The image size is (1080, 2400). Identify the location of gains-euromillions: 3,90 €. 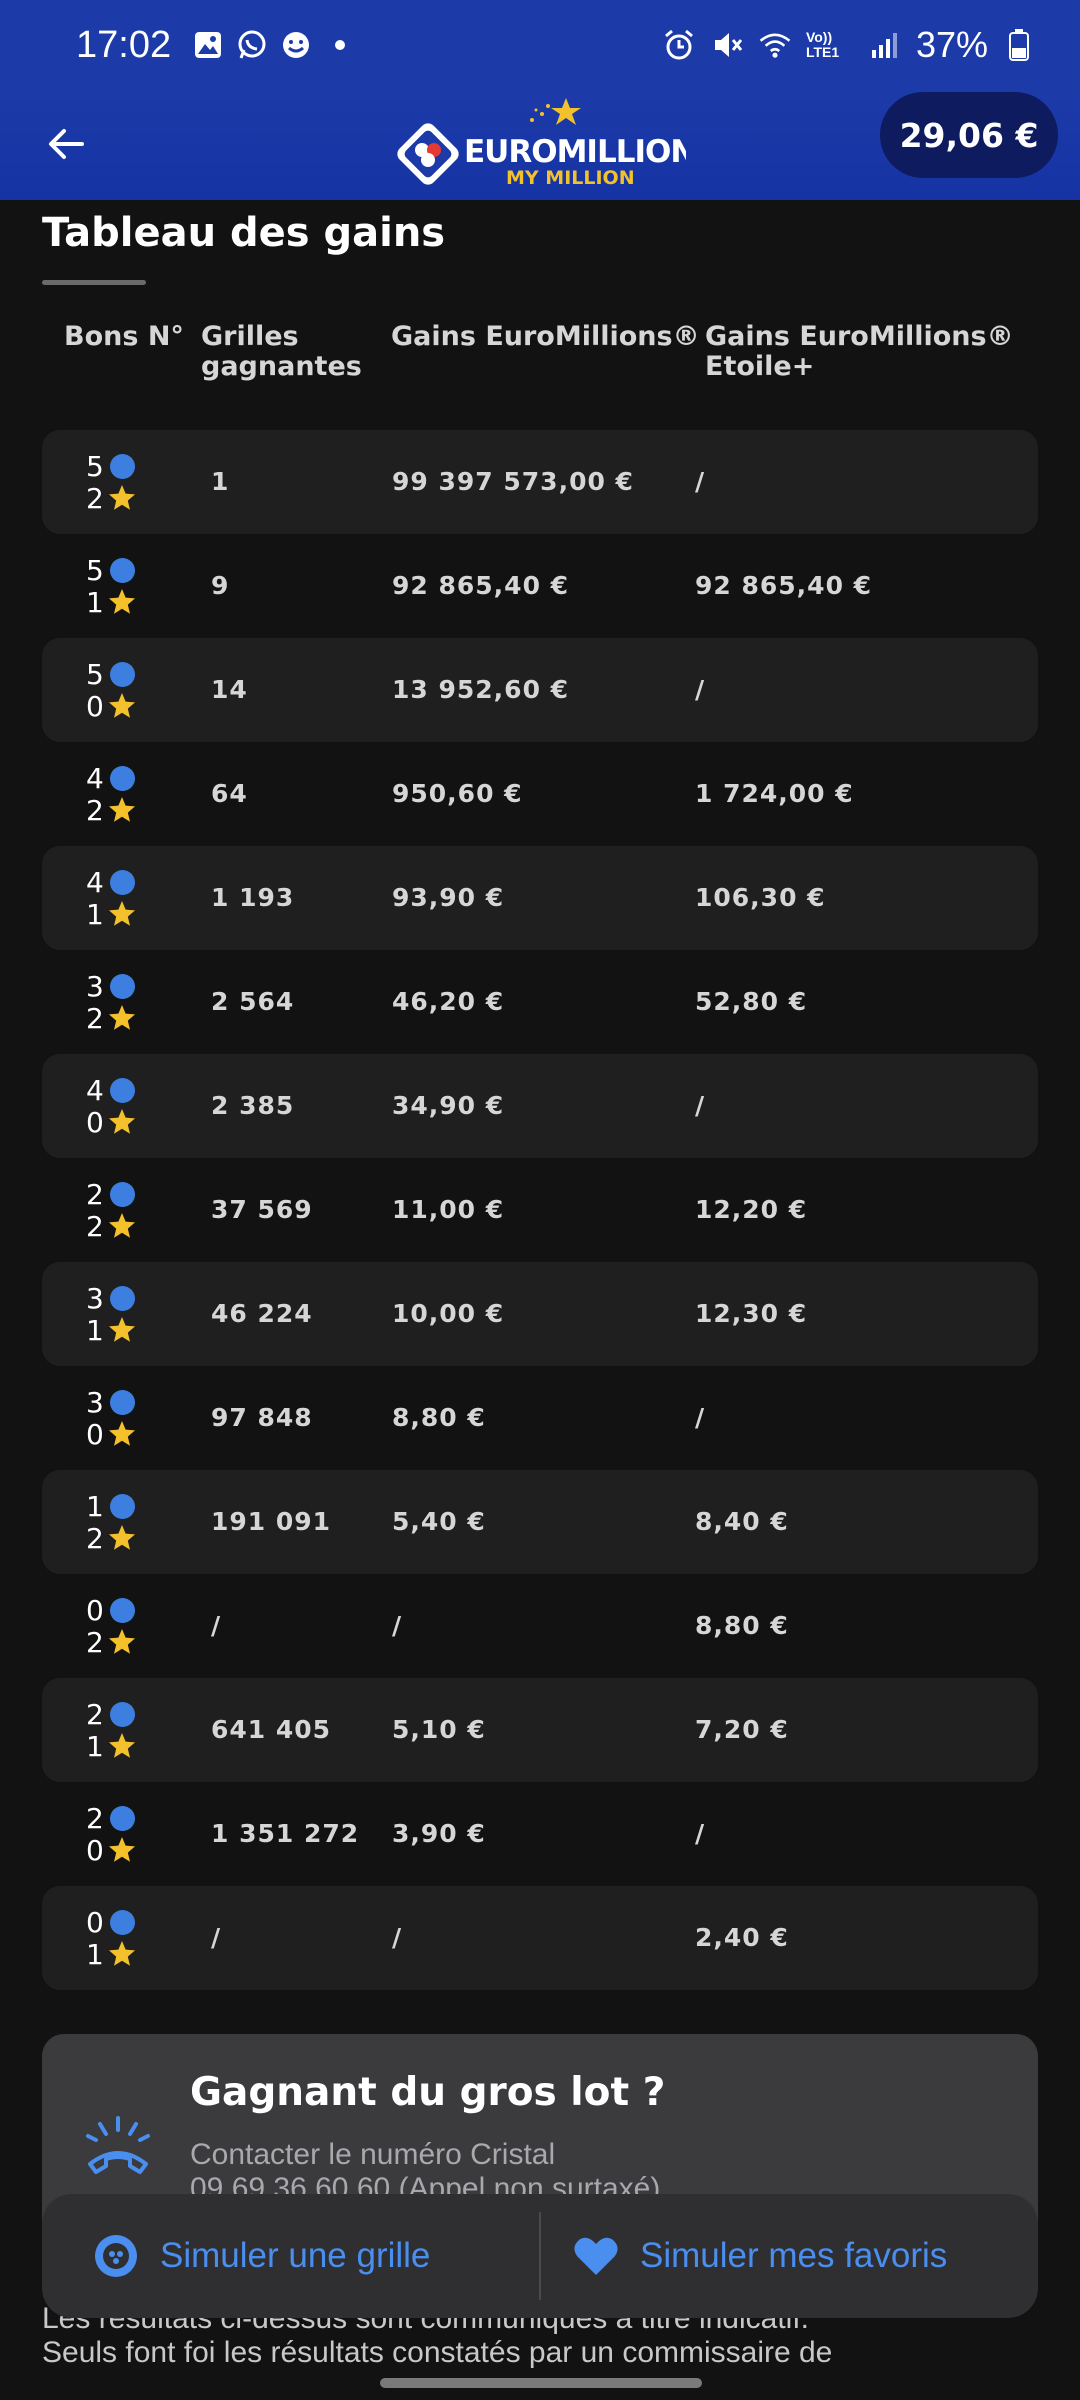
(439, 1833).